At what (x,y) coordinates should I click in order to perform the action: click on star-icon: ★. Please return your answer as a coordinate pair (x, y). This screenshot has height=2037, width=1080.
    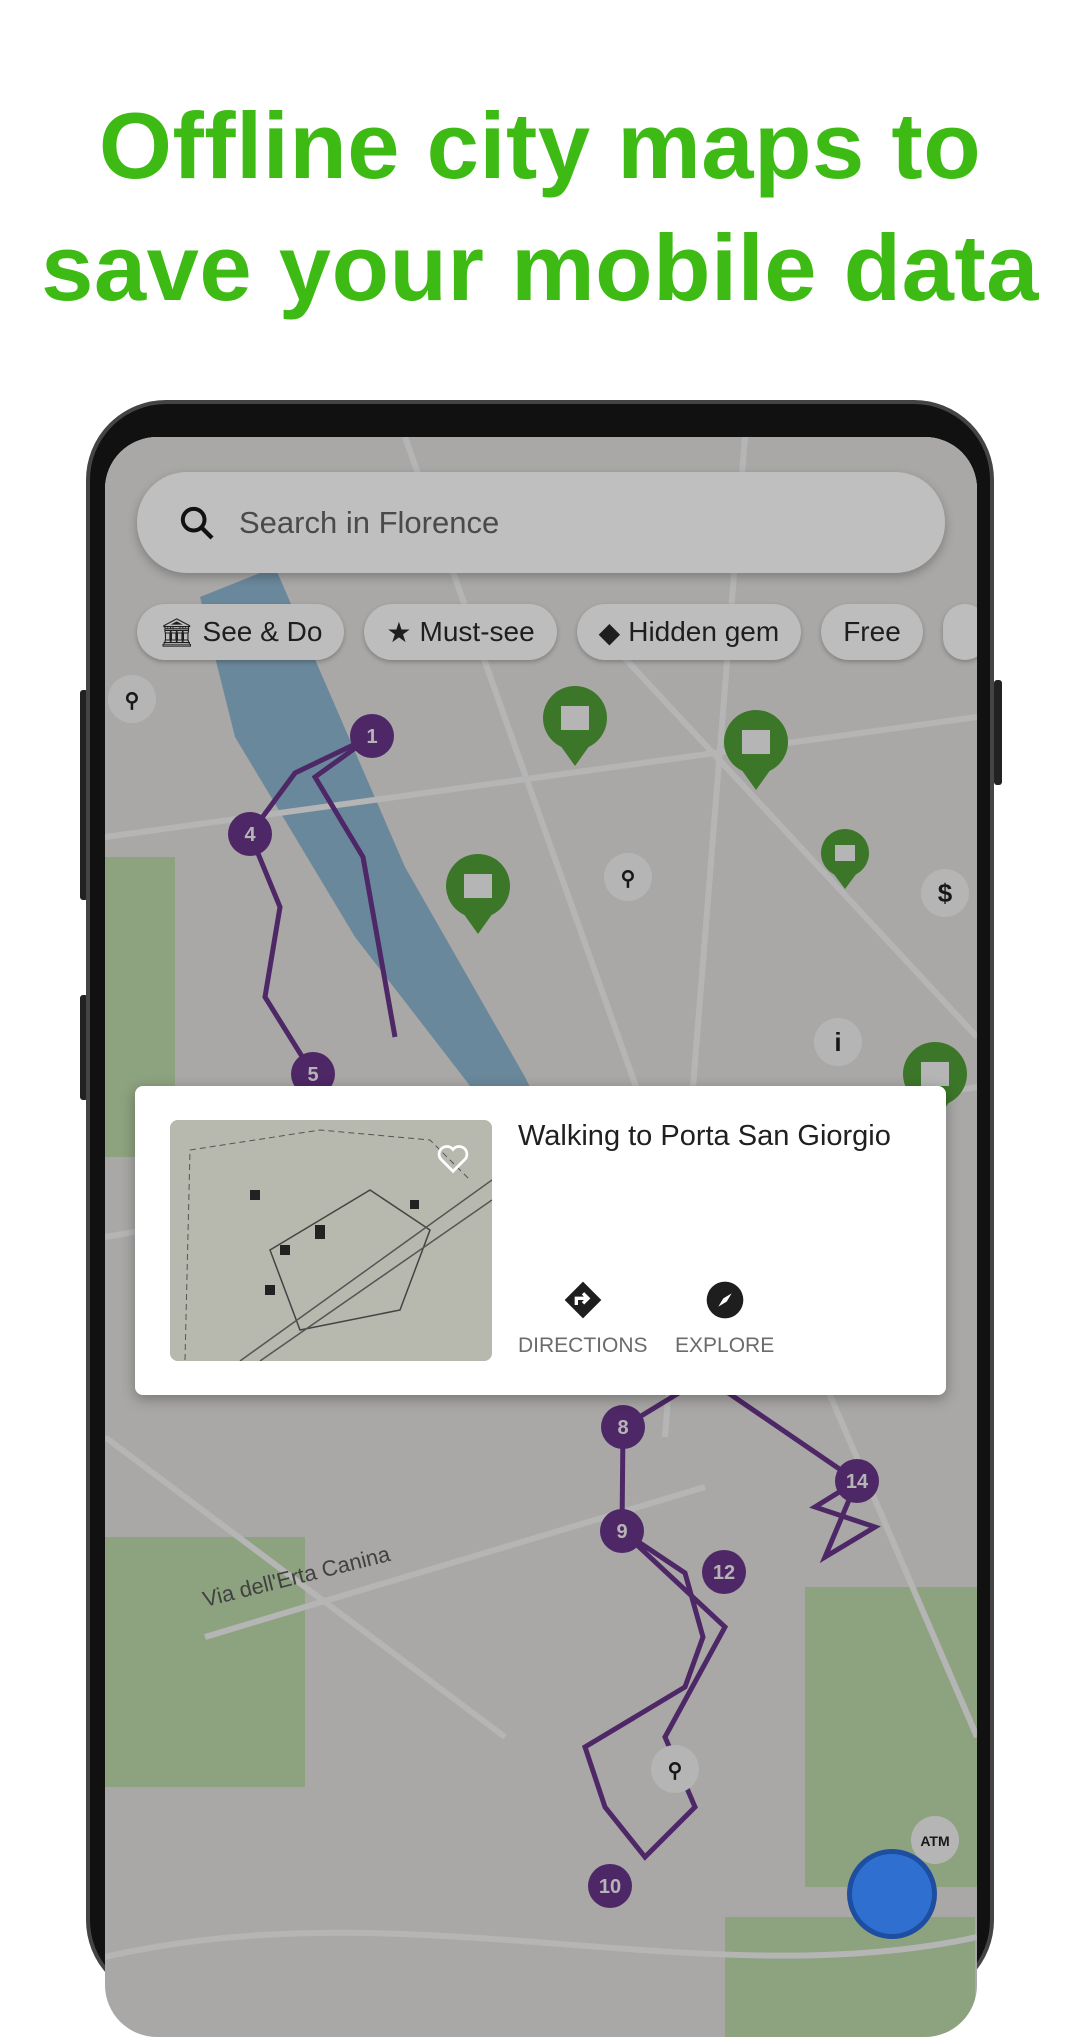
    Looking at the image, I should click on (399, 632).